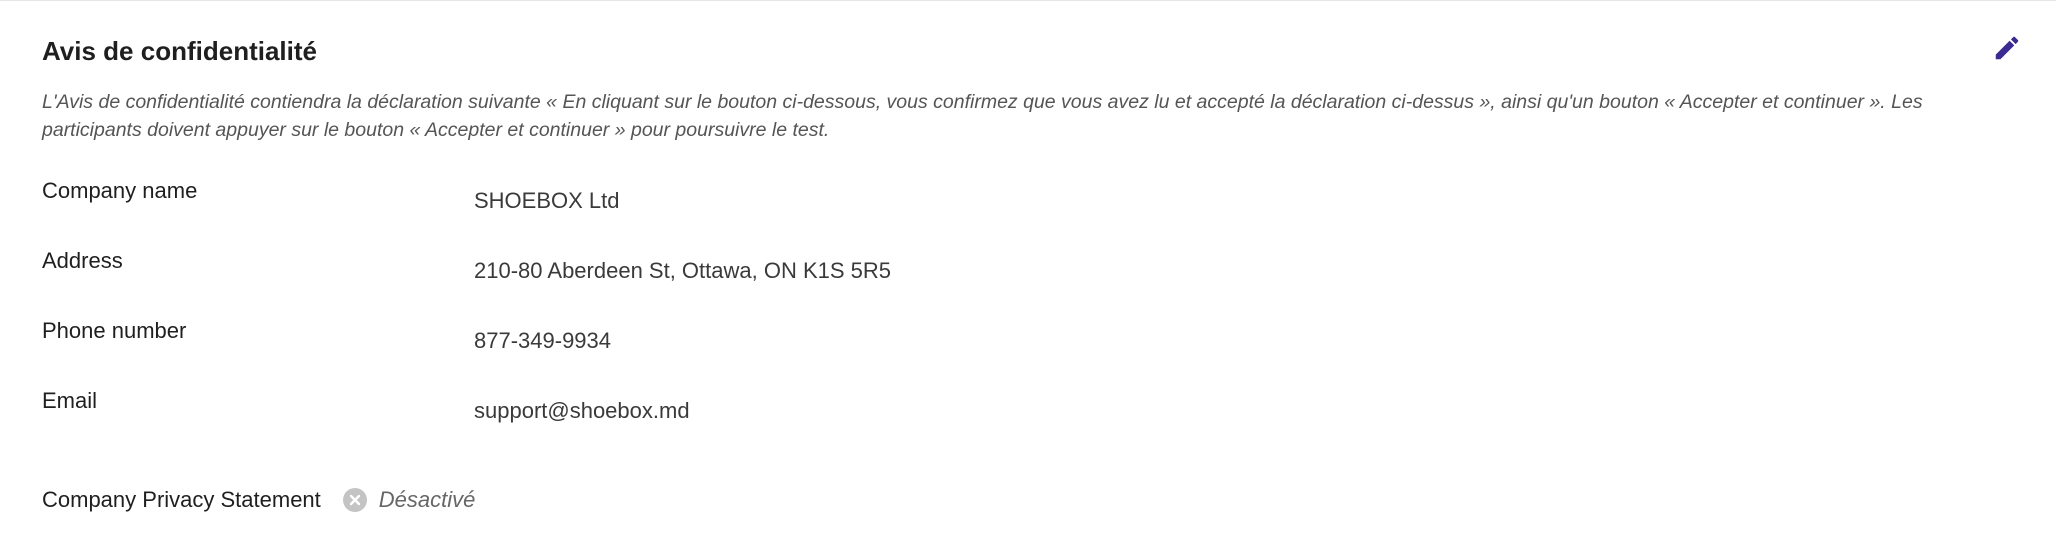 The width and height of the screenshot is (2056, 550). What do you see at coordinates (181, 499) in the screenshot?
I see `company-privacy-statement-label: Company Privacy Statement` at bounding box center [181, 499].